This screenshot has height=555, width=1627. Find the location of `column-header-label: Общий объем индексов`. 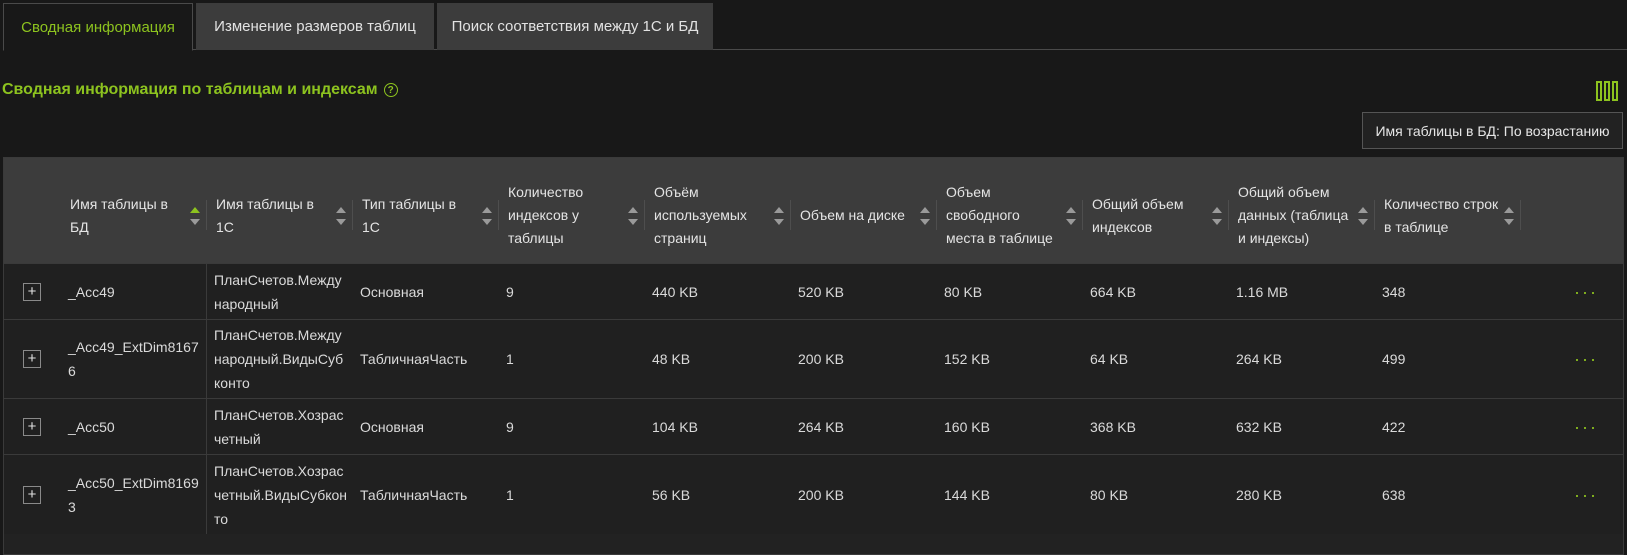

column-header-label: Общий объем индексов is located at coordinates (1138, 215).